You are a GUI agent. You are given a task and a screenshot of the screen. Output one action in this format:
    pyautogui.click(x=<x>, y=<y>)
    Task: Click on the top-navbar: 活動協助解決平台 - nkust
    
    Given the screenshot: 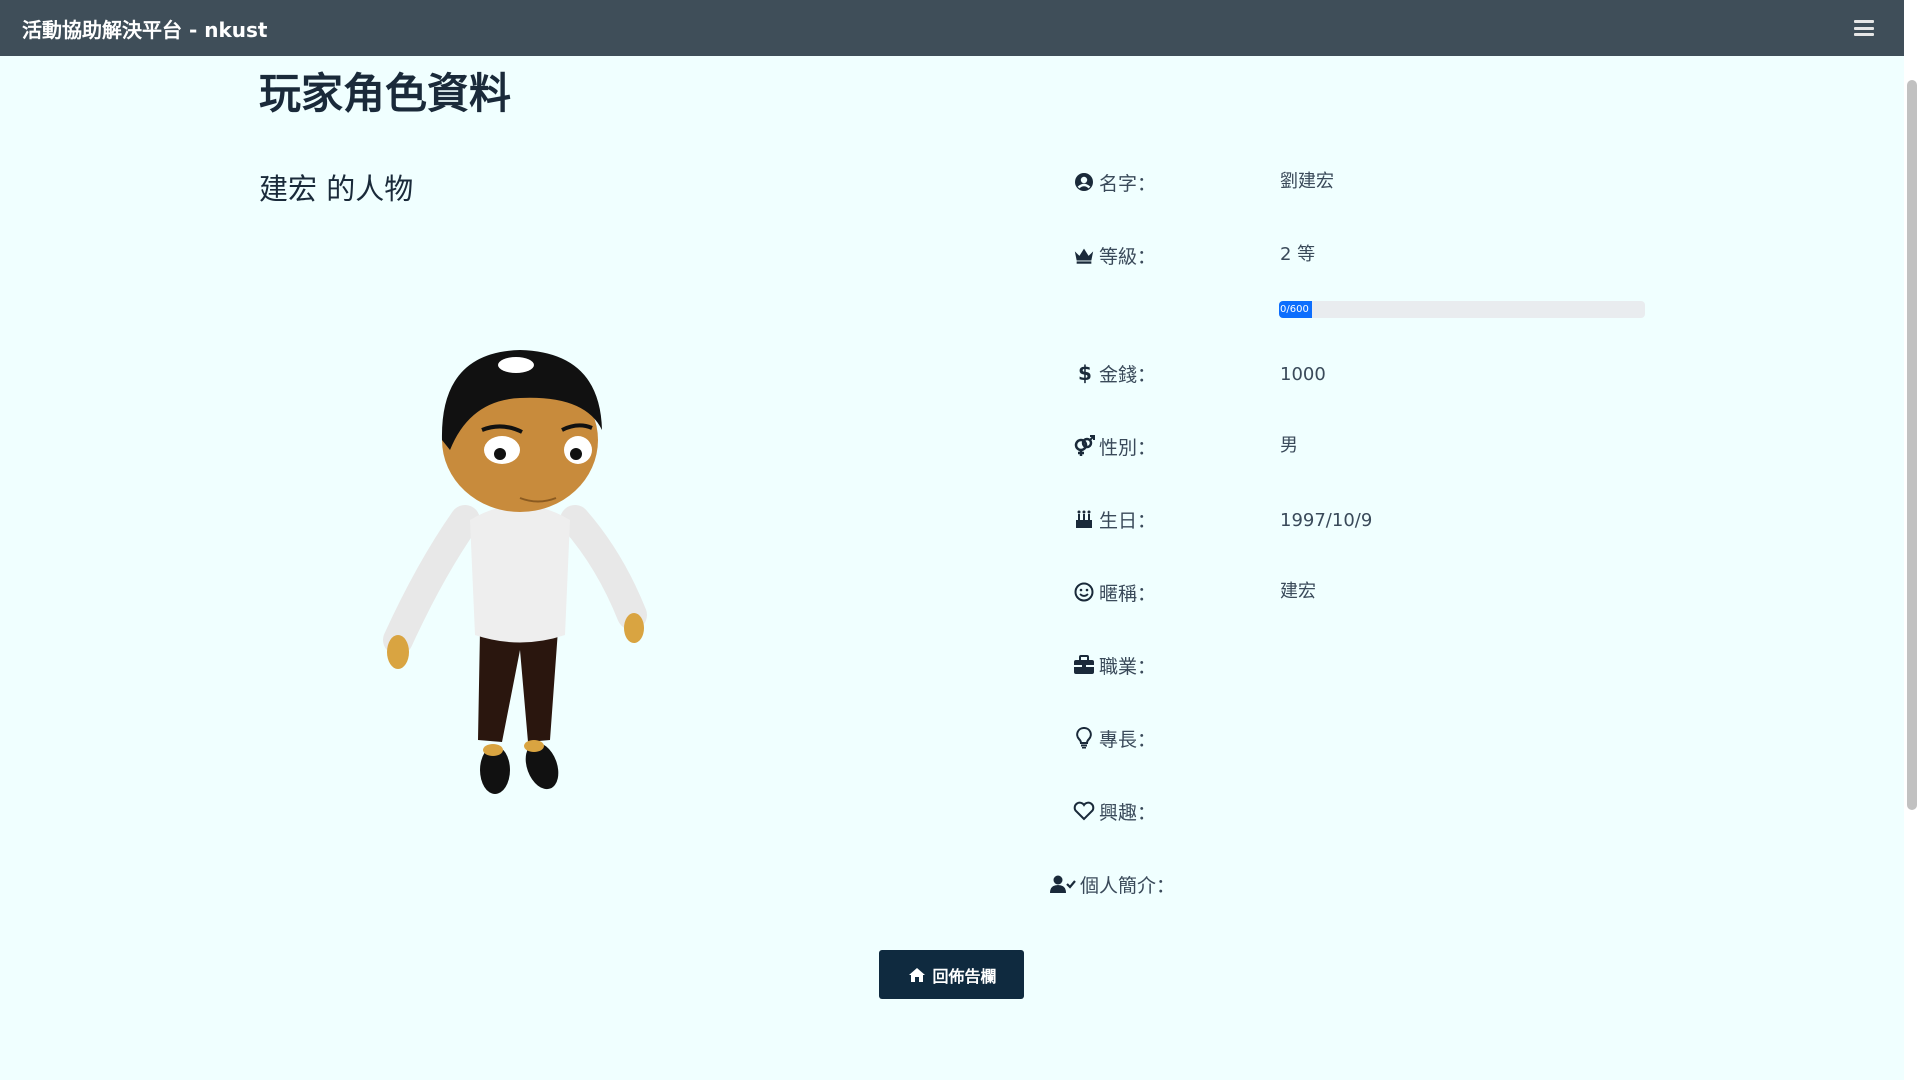 What is the action you would take?
    pyautogui.click(x=952, y=28)
    